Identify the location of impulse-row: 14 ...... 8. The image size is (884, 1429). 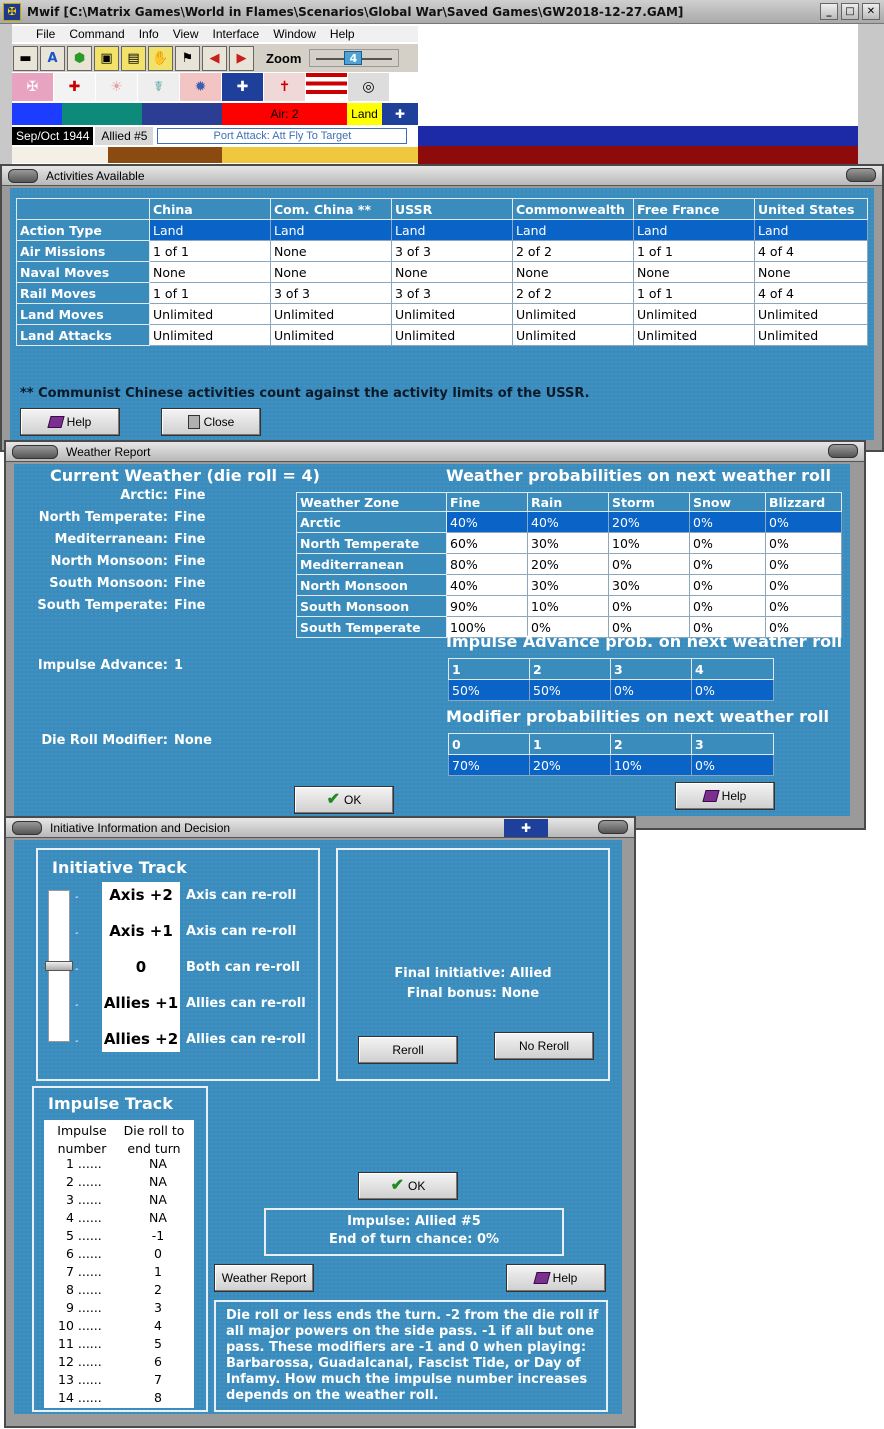
(112, 1399).